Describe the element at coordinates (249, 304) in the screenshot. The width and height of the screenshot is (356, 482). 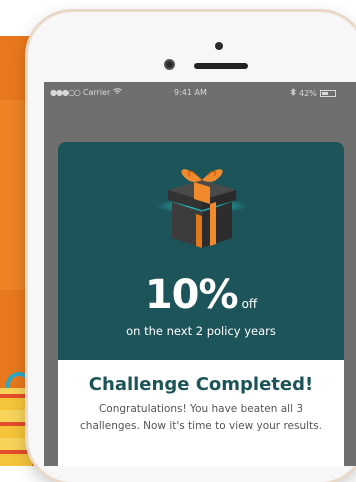
I see `discount-unit: off` at that location.